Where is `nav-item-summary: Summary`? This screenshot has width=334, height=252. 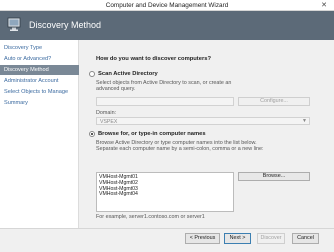
nav-item-summary: Summary is located at coordinates (39, 103).